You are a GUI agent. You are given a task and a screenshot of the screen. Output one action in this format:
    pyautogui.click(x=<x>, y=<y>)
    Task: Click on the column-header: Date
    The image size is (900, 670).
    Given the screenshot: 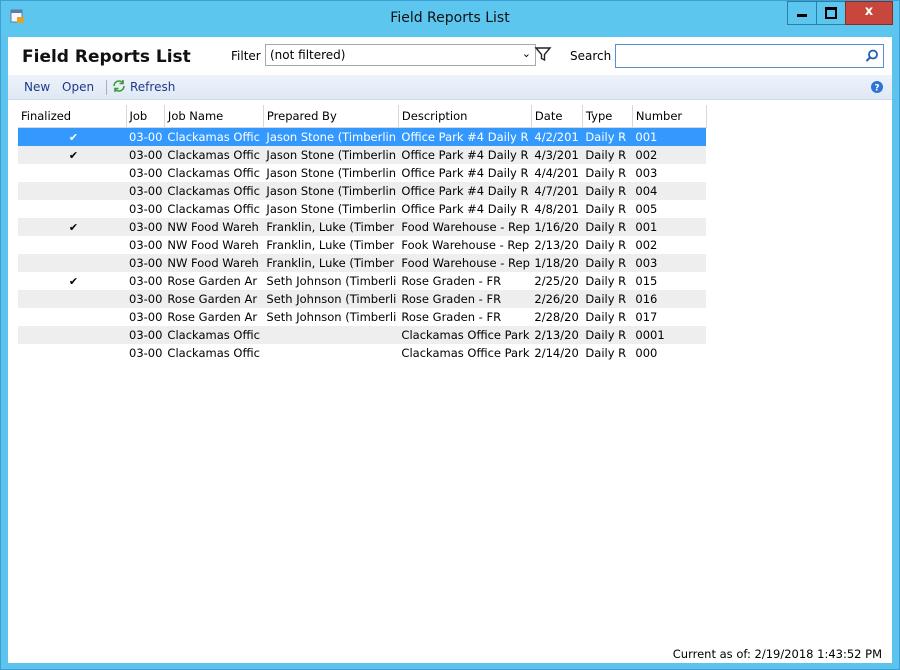 What is the action you would take?
    pyautogui.click(x=557, y=116)
    